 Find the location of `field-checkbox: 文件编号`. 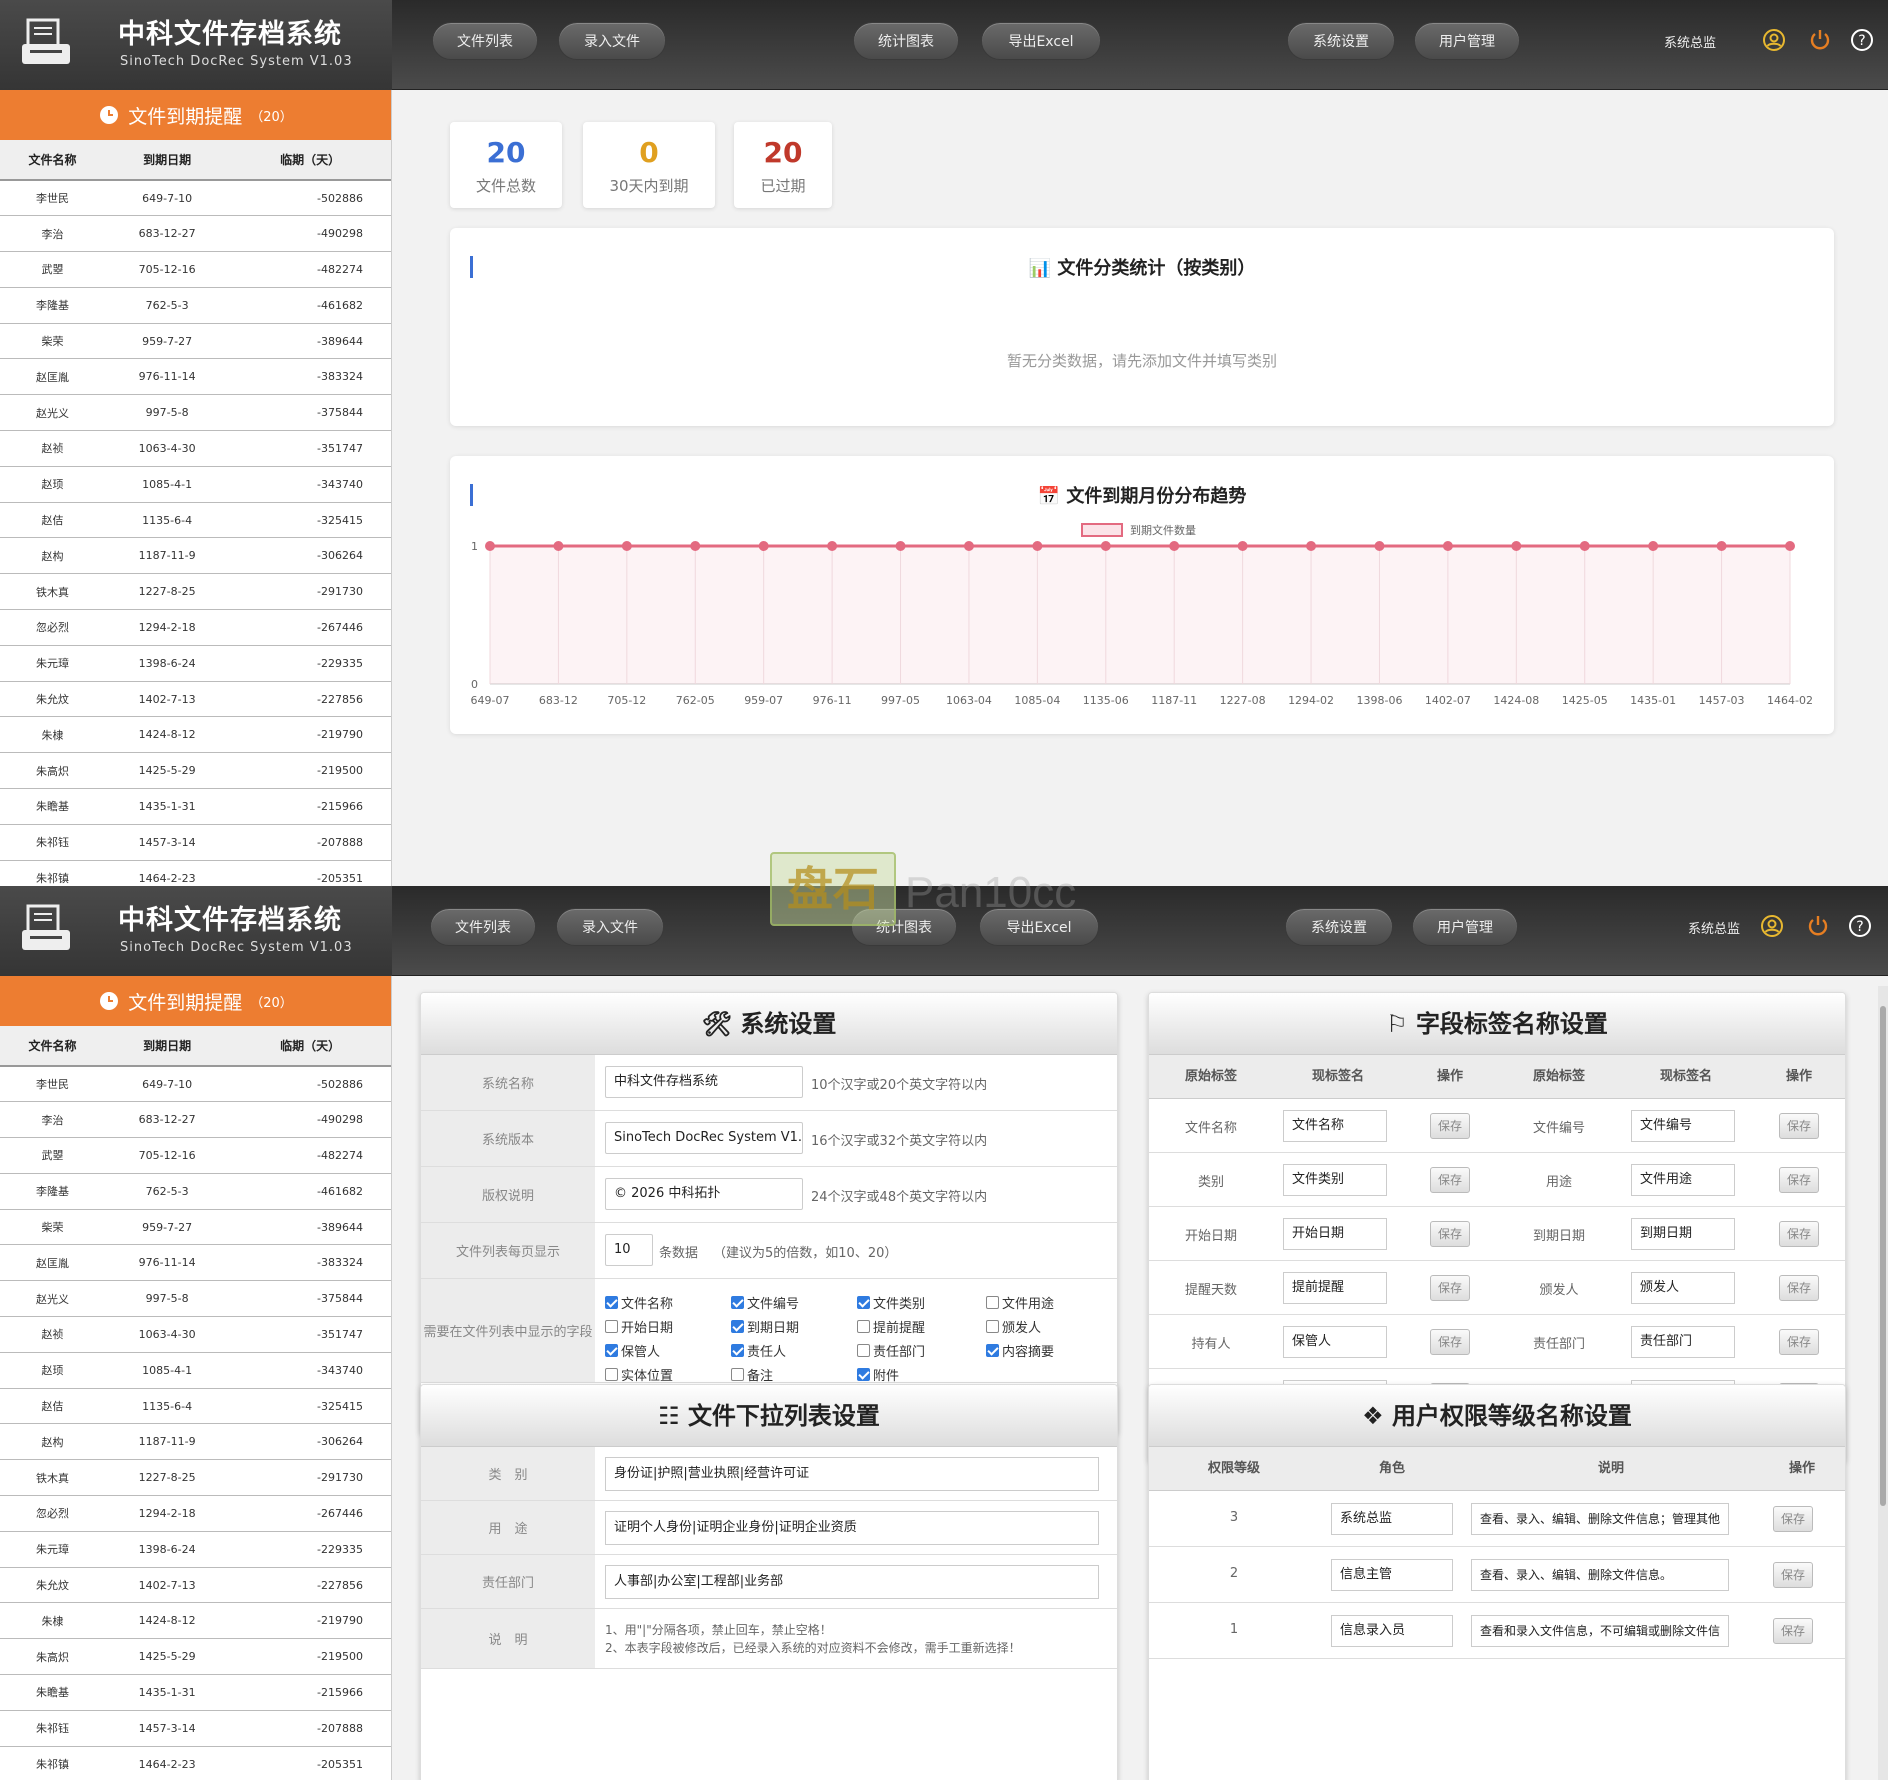

field-checkbox: 文件编号 is located at coordinates (765, 1302).